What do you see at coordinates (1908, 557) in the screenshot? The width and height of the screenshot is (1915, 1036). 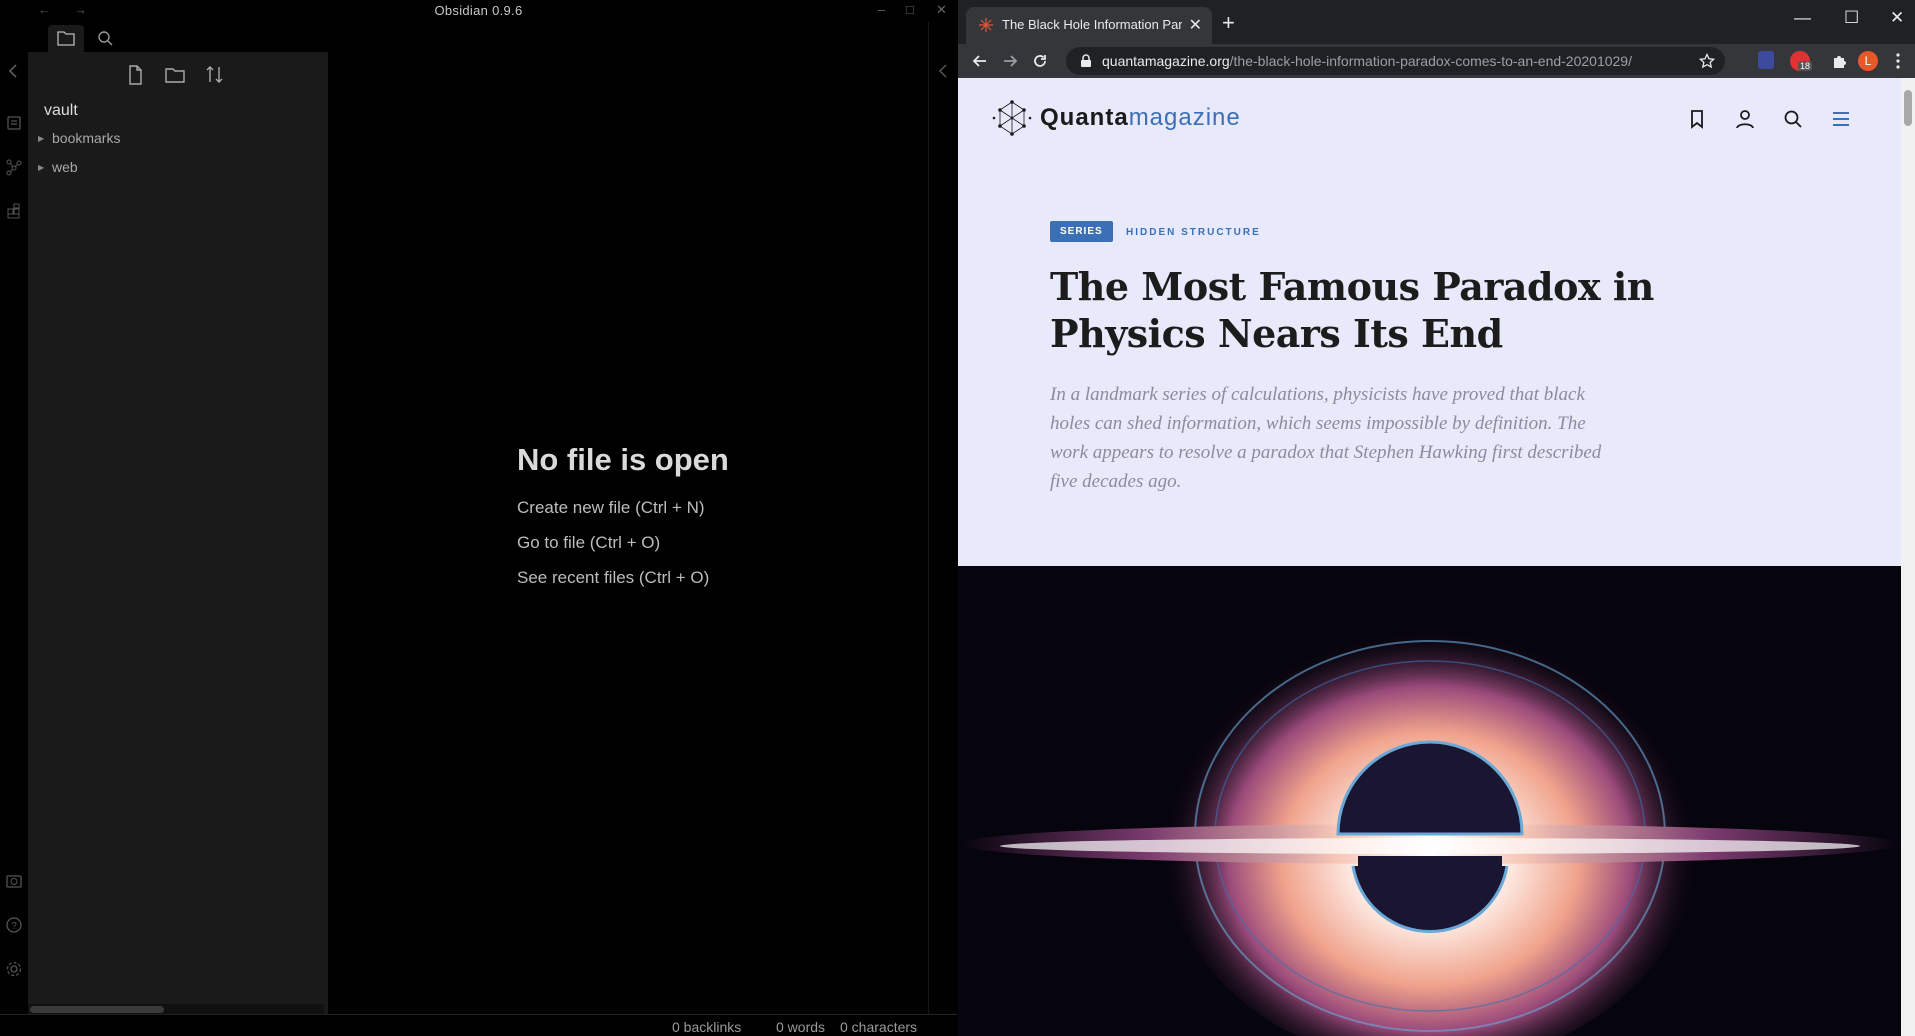 I see `page-scrollbar` at bounding box center [1908, 557].